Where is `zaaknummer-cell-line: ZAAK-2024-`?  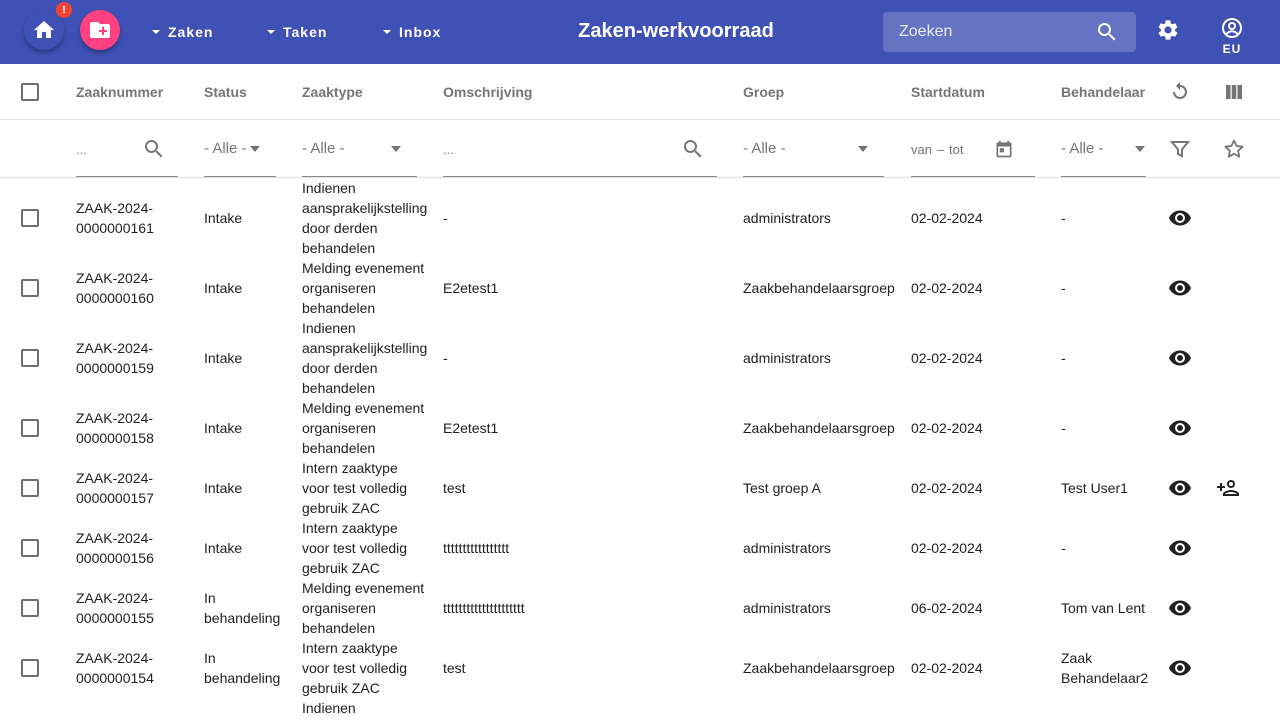
zaaknummer-cell-line: ZAAK-2024- is located at coordinates (115, 348).